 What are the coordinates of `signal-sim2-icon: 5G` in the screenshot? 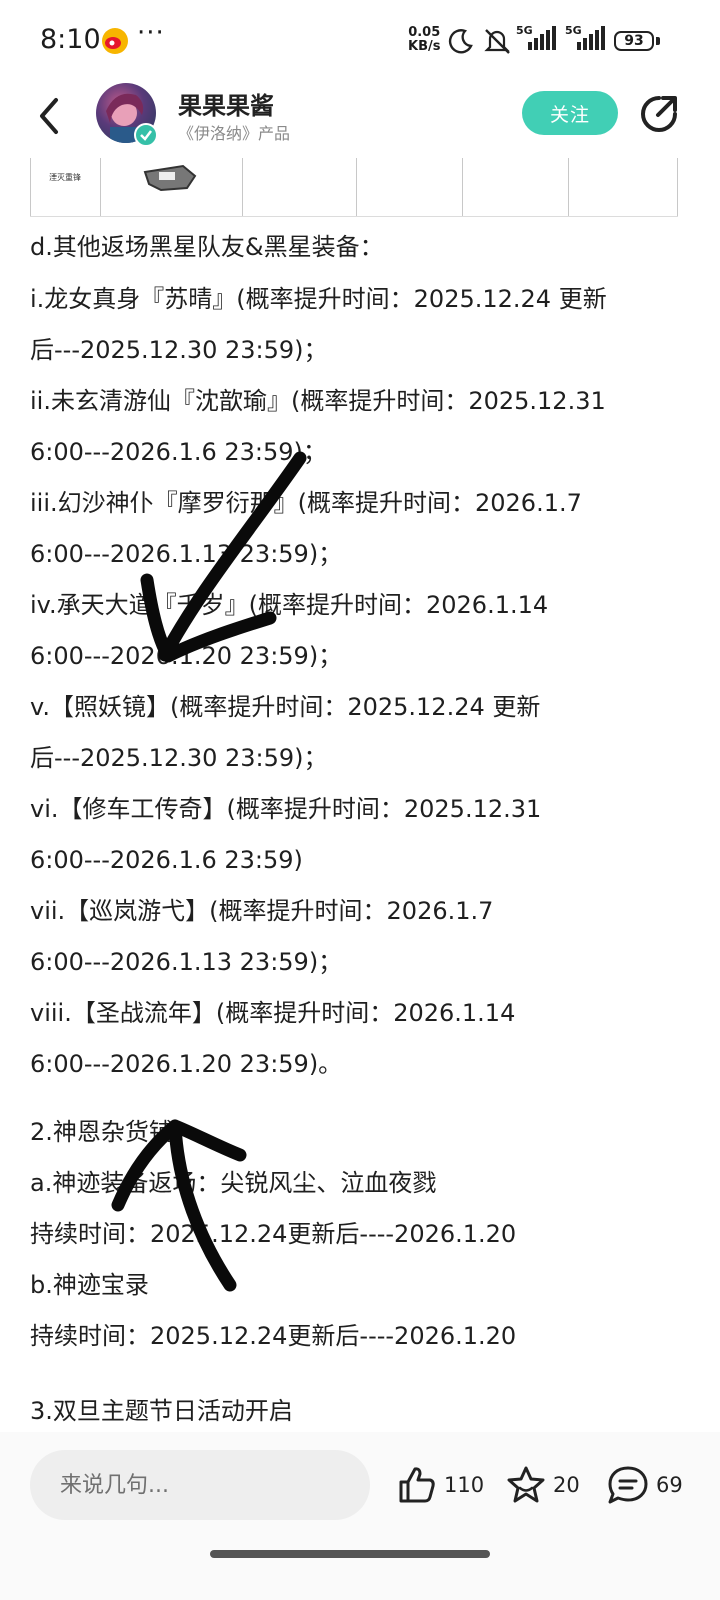 It's located at (585, 40).